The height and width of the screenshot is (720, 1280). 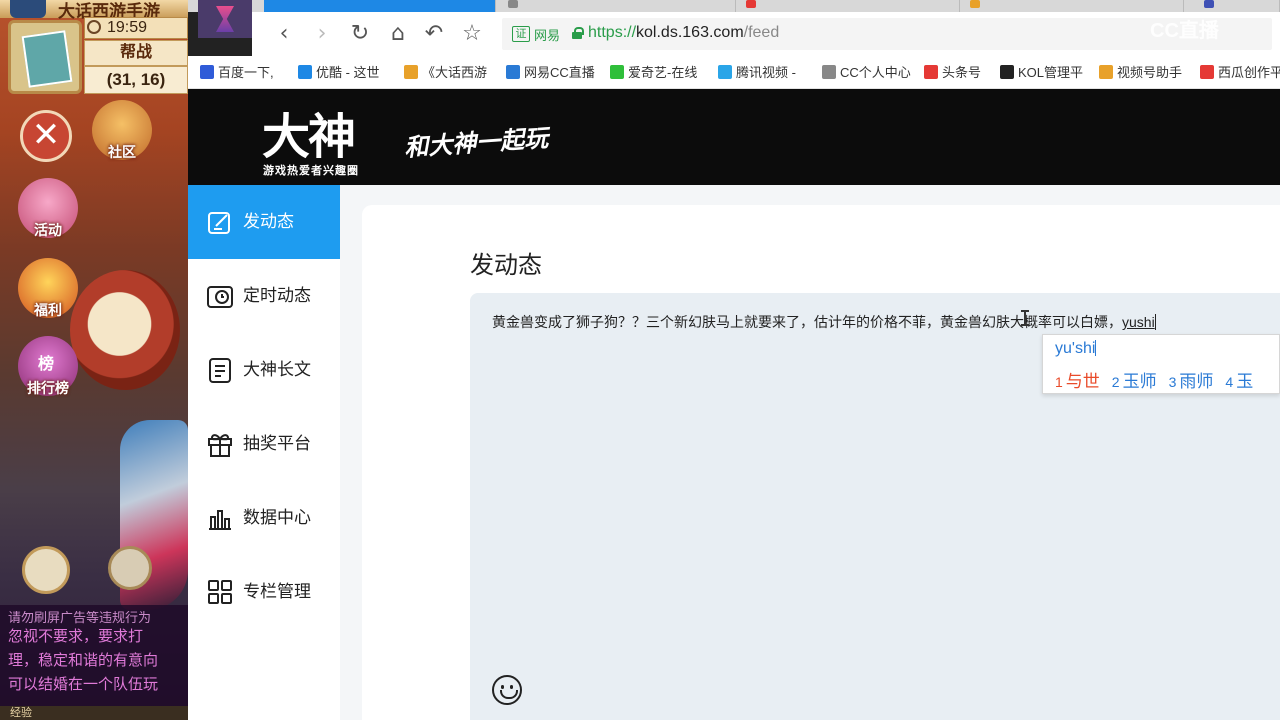 I want to click on ime-candidate: 2 玉师, so click(x=1134, y=379).